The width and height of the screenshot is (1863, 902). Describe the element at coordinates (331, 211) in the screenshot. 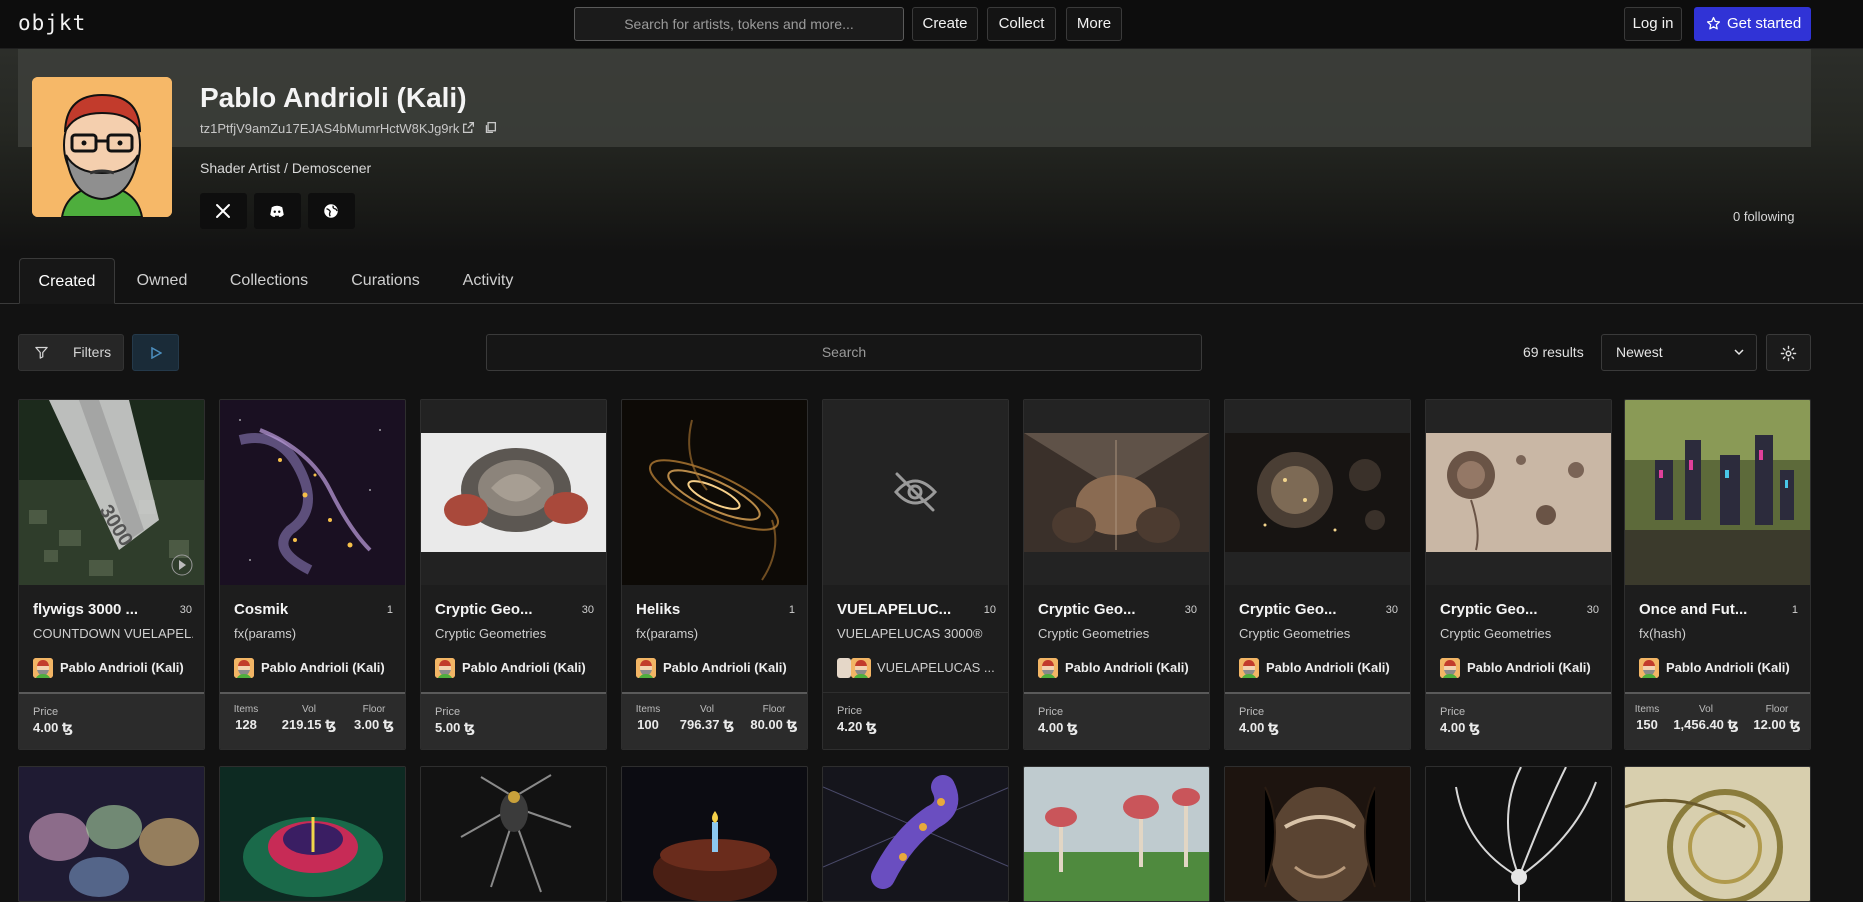

I see `website-link-button` at that location.